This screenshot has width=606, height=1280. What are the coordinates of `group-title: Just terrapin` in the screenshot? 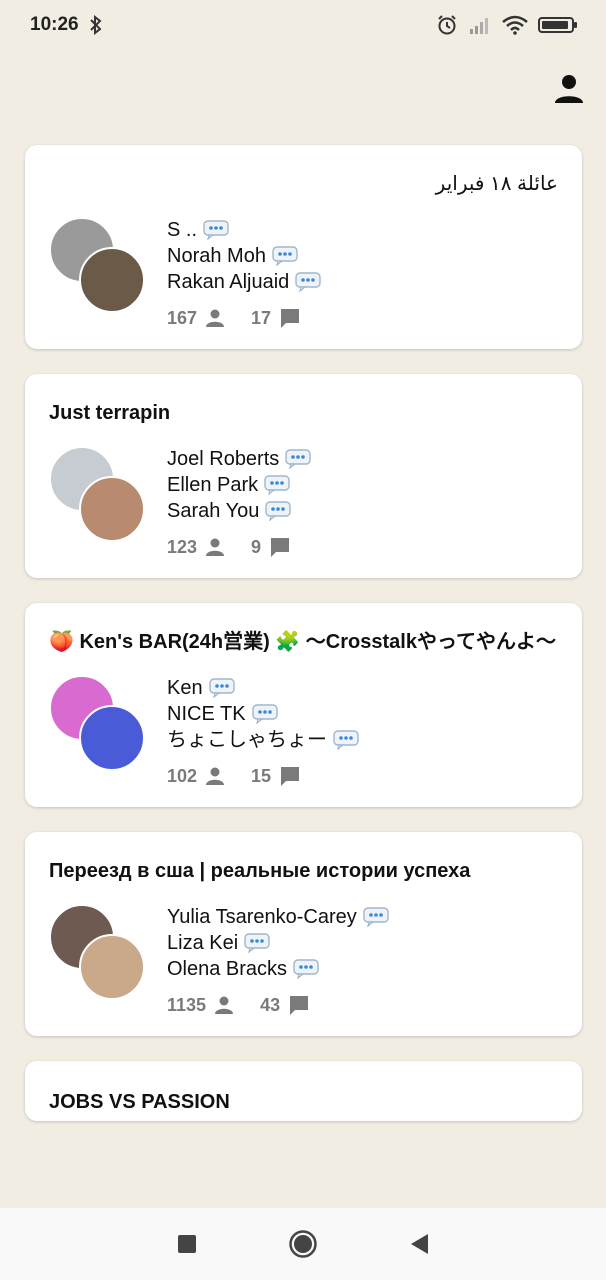 It's located at (110, 413).